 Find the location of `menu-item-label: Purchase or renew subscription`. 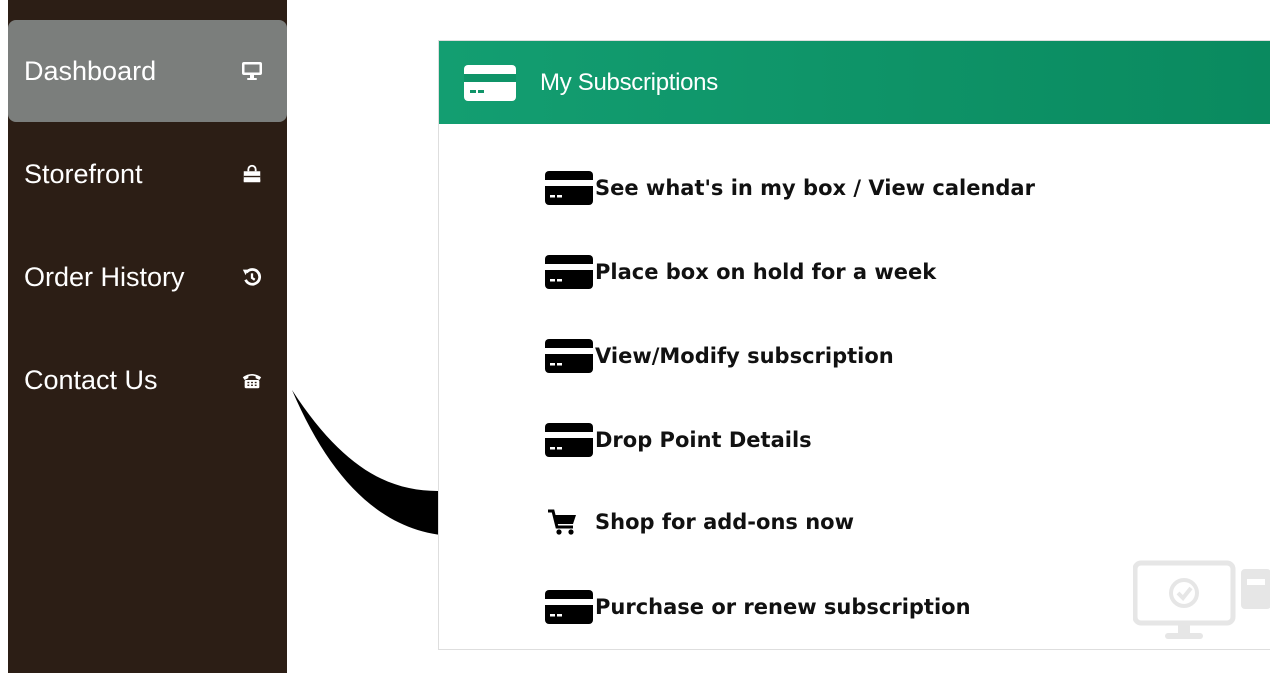

menu-item-label: Purchase or renew subscription is located at coordinates (783, 607).